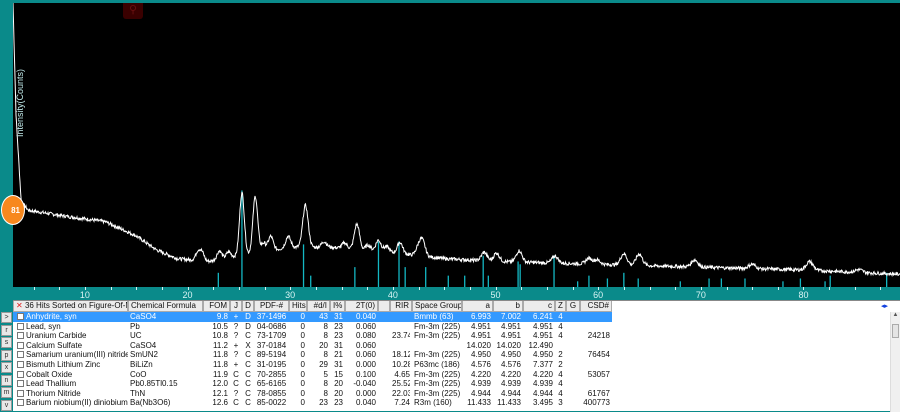 Image resolution: width=900 pixels, height=412 pixels. What do you see at coordinates (19, 305) in the screenshot?
I see `close-icon: ✕` at bounding box center [19, 305].